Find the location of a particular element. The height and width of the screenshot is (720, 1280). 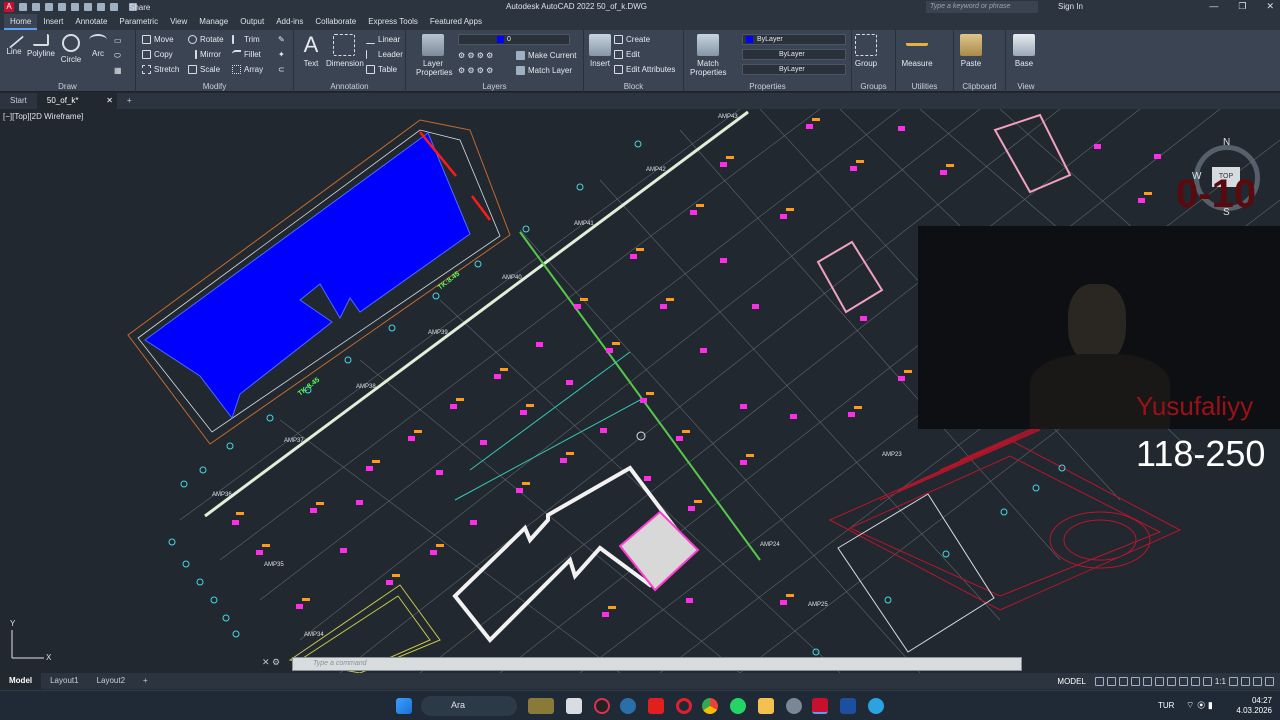

new-tab-icon: + is located at coordinates (129, 101).